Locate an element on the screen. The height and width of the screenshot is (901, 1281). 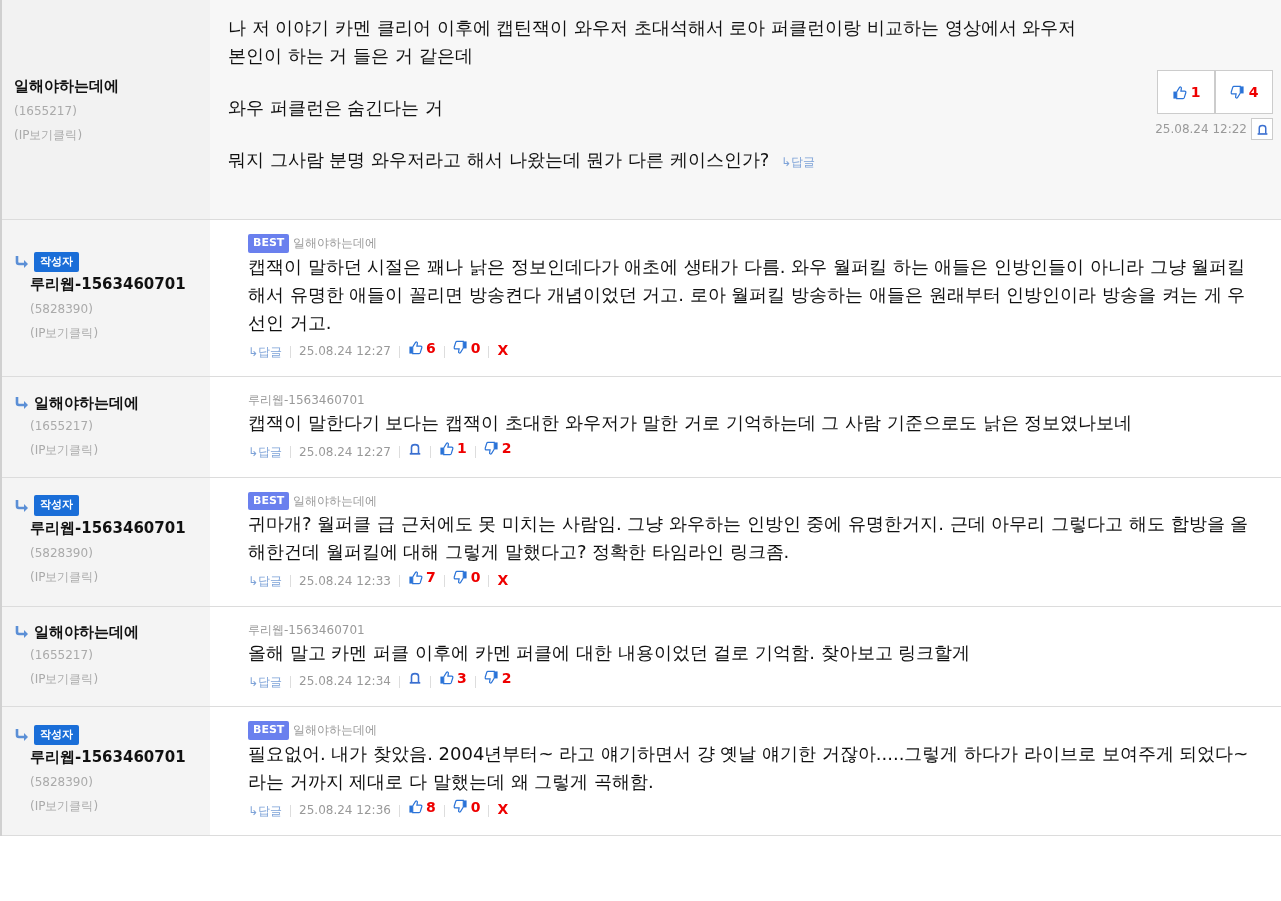
comment-text: 필요없어. 내가 찾았음. 2004년부터~ 라고 얘기하면서 걍 옛날 얘기한 거잖아.....그렇게 하다가 라이브로 보여주게 되었다~ 라는 거까지 제대로 다 말했는데 왜 그렇게 곡해함. is located at coordinates (749, 767).